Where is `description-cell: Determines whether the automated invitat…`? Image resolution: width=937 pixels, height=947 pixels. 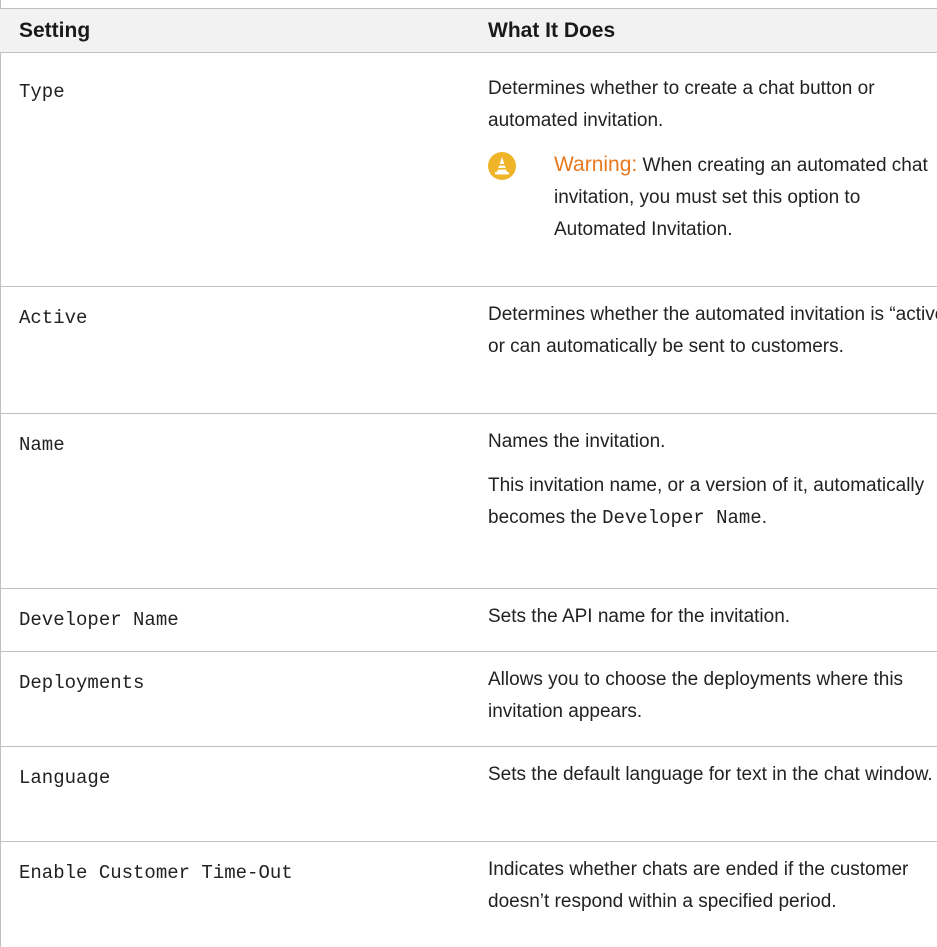
description-cell: Determines whether the automated invitat… is located at coordinates (712, 331).